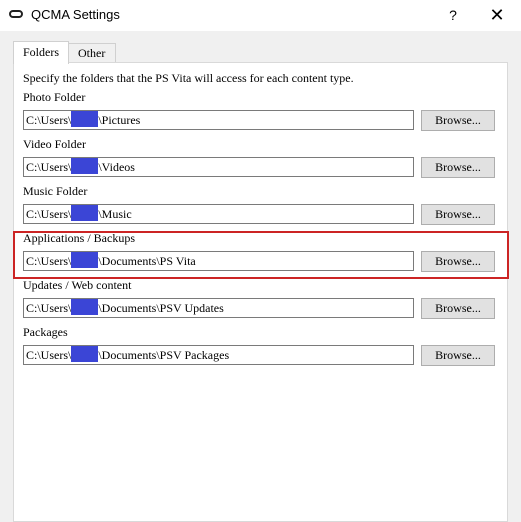  Describe the element at coordinates (260, 15) in the screenshot. I see `title-bar: QCMA Settings ? ✕` at that location.